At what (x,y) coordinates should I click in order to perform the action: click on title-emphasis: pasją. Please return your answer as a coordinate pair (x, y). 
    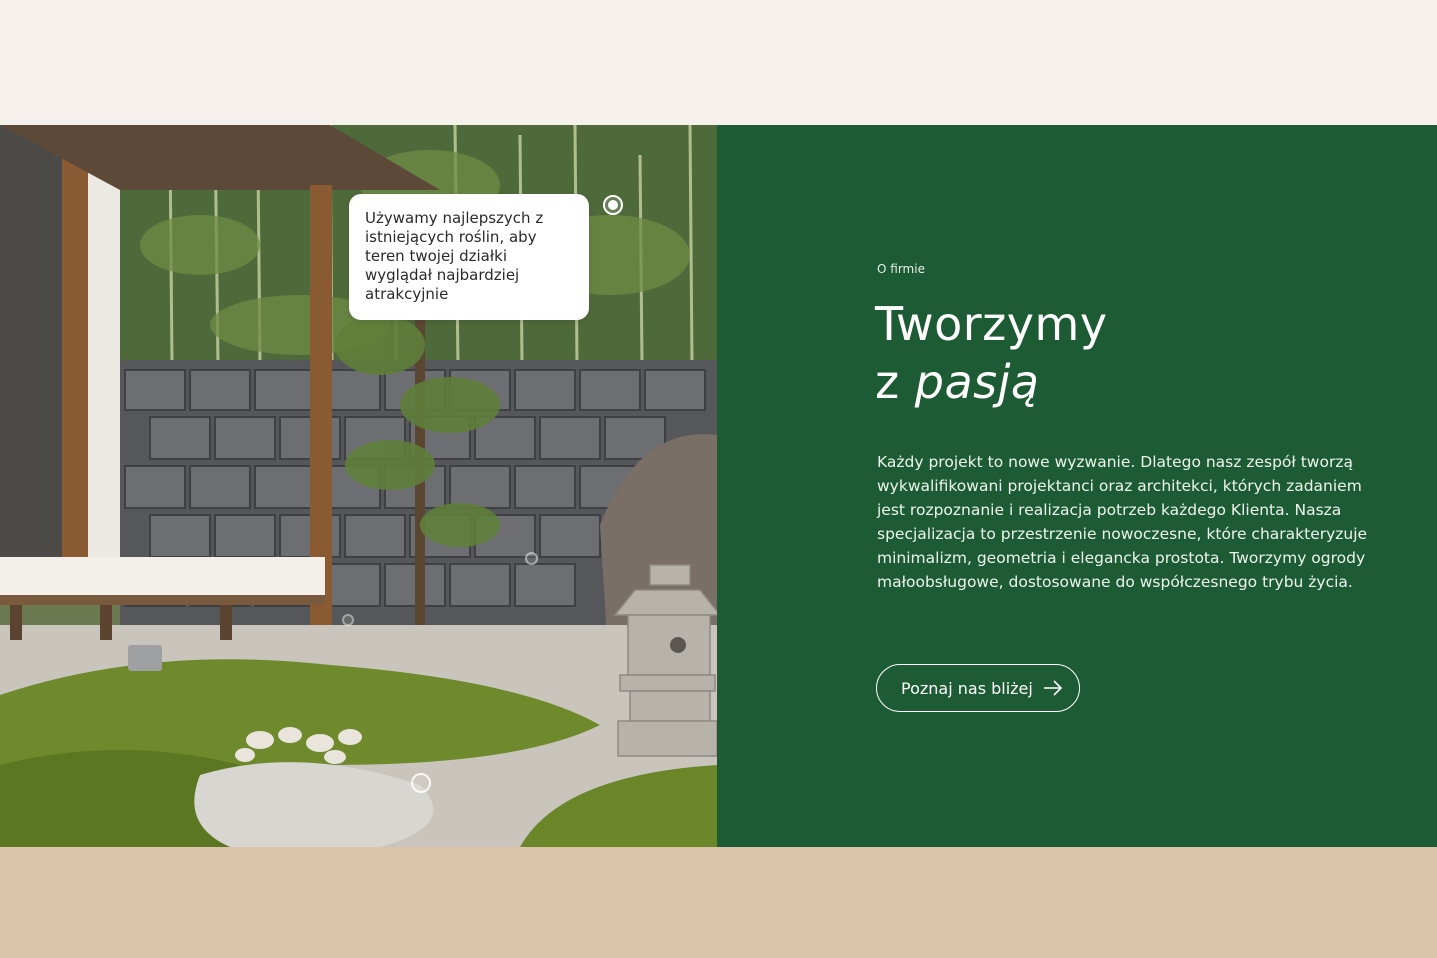
    Looking at the image, I should click on (977, 382).